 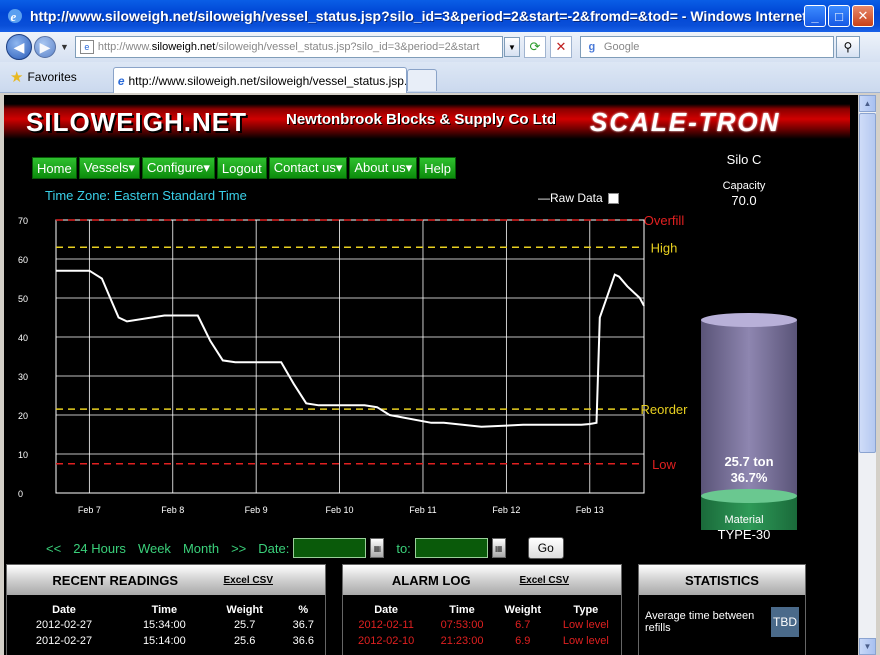 I want to click on range-month-link: Month, so click(x=201, y=548).